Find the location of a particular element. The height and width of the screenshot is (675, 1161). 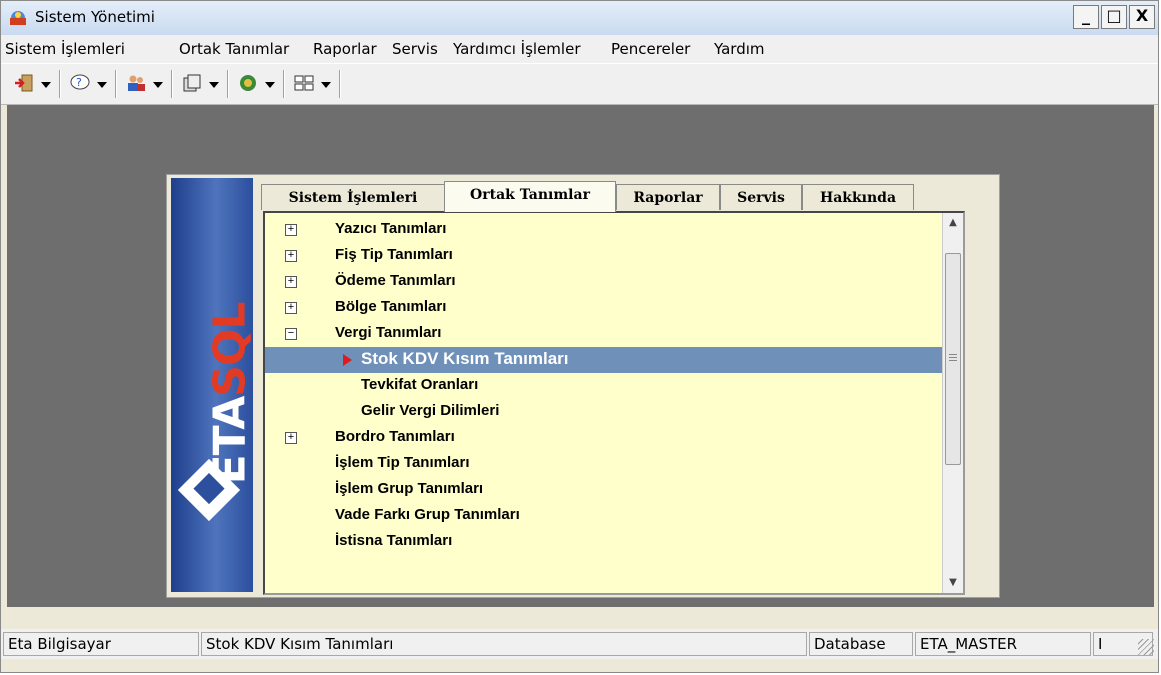

tab-sistem-islemleri: Sistem İşlemleri is located at coordinates (353, 197).